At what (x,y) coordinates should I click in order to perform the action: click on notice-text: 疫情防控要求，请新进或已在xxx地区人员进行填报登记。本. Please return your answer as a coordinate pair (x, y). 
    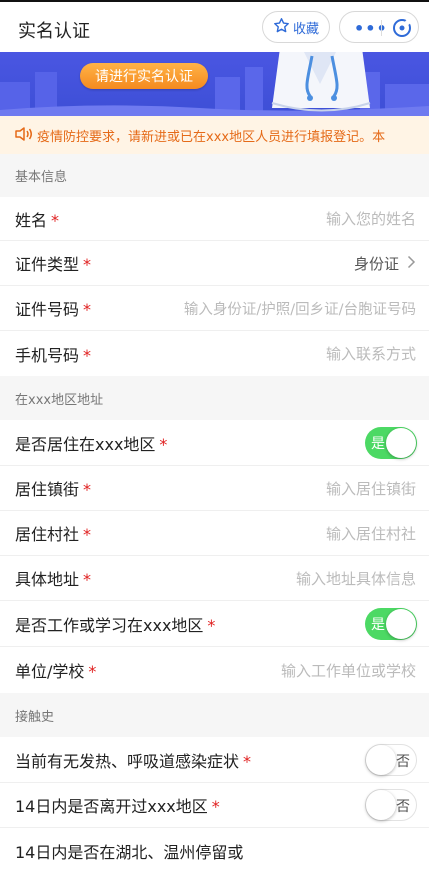
    Looking at the image, I should click on (211, 137).